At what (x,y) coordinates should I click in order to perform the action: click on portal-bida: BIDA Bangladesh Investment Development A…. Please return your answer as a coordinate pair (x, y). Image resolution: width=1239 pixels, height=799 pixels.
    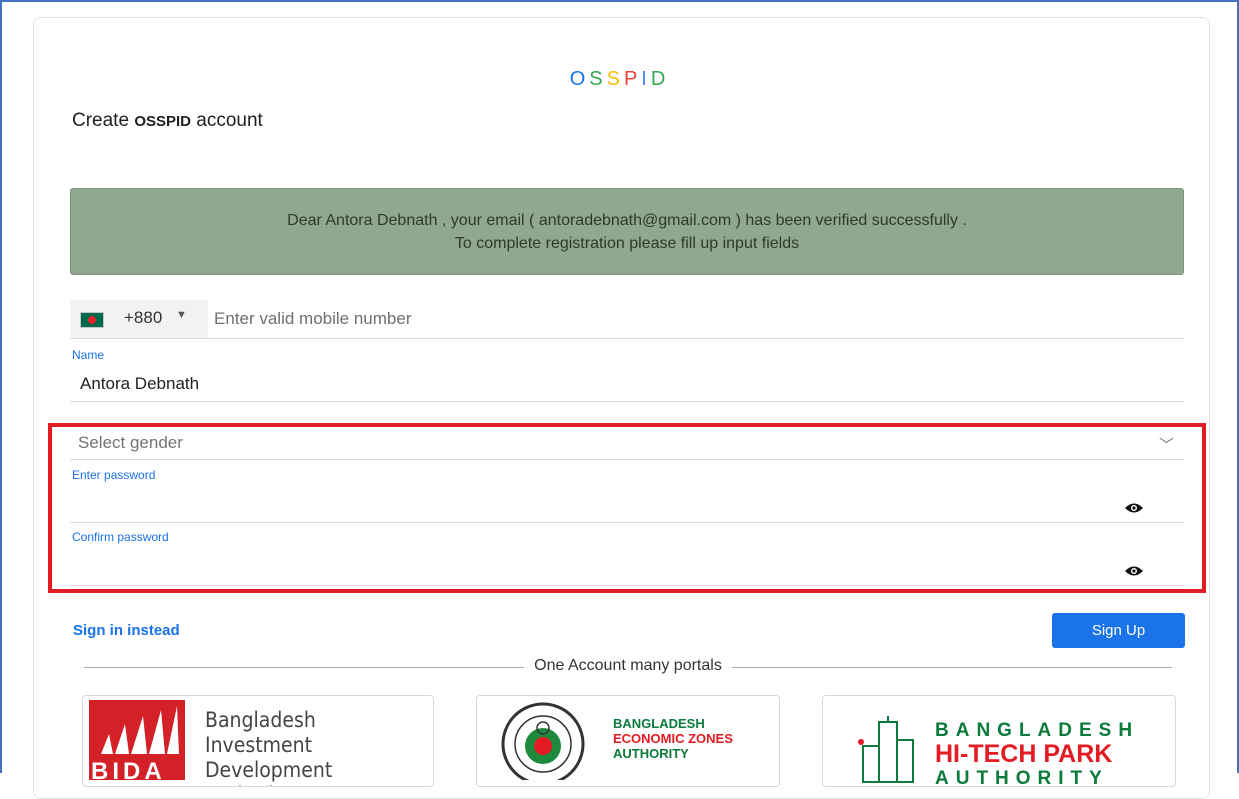
    Looking at the image, I should click on (258, 741).